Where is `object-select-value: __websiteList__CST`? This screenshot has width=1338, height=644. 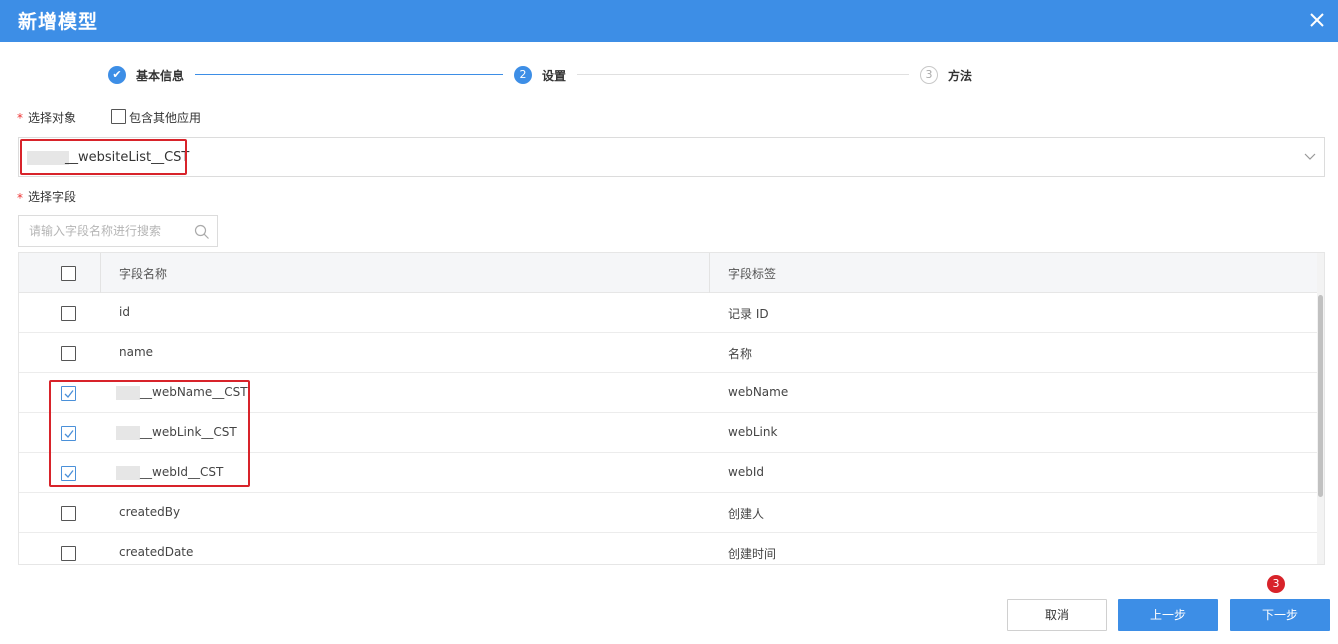
object-select-value: __websiteList__CST is located at coordinates (127, 157).